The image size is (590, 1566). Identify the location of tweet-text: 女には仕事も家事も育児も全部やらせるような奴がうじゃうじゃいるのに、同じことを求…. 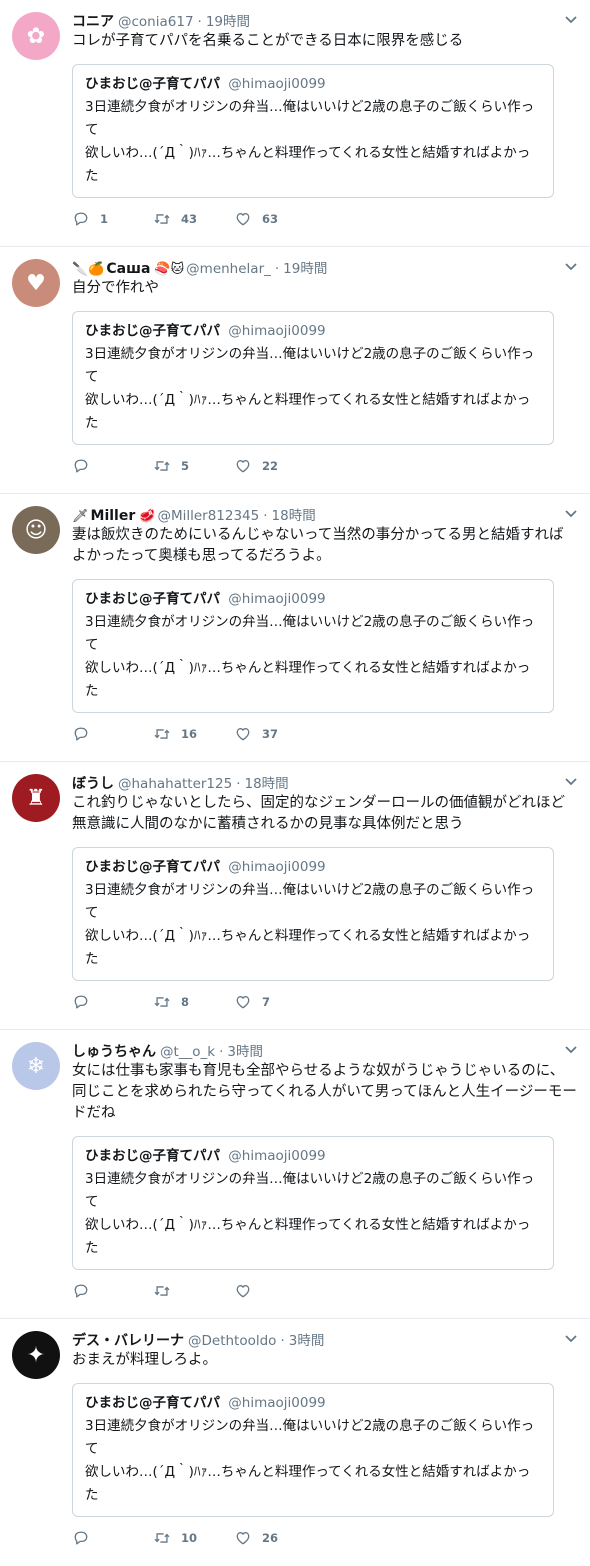
(324, 1092).